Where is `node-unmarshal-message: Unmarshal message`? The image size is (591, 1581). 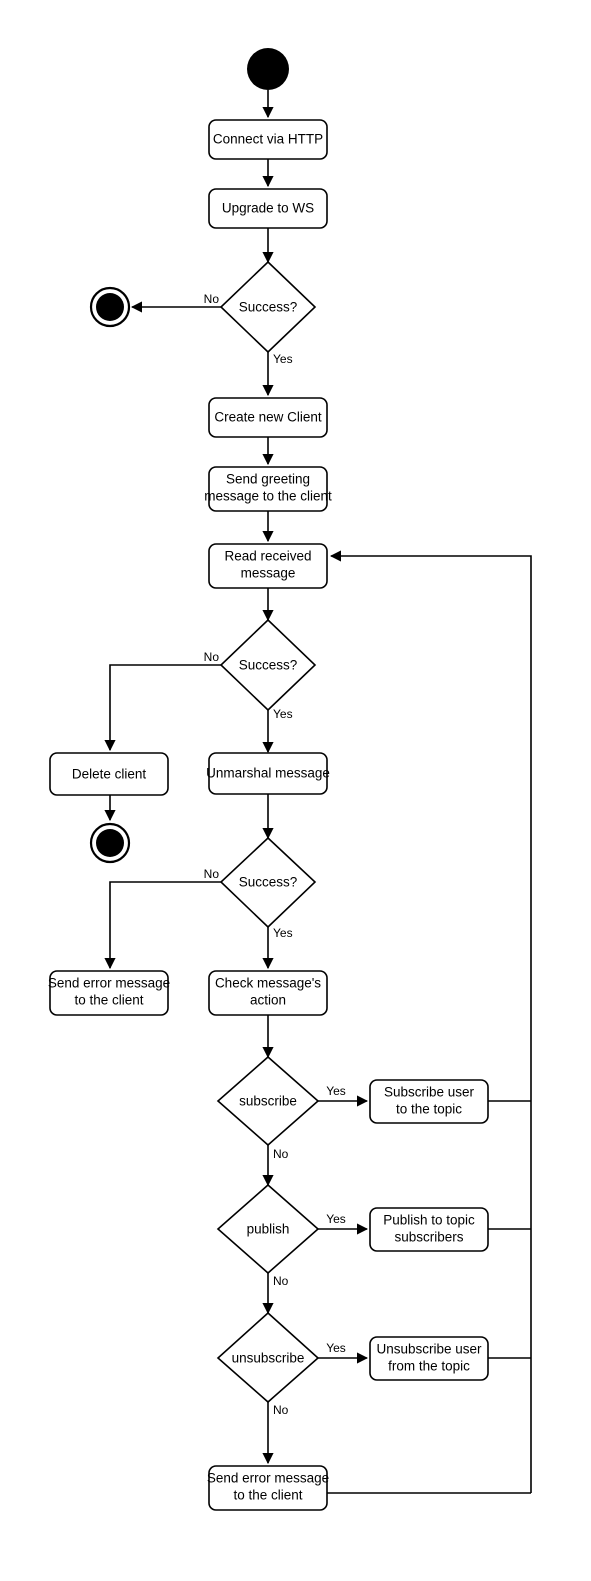 node-unmarshal-message: Unmarshal message is located at coordinates (268, 773).